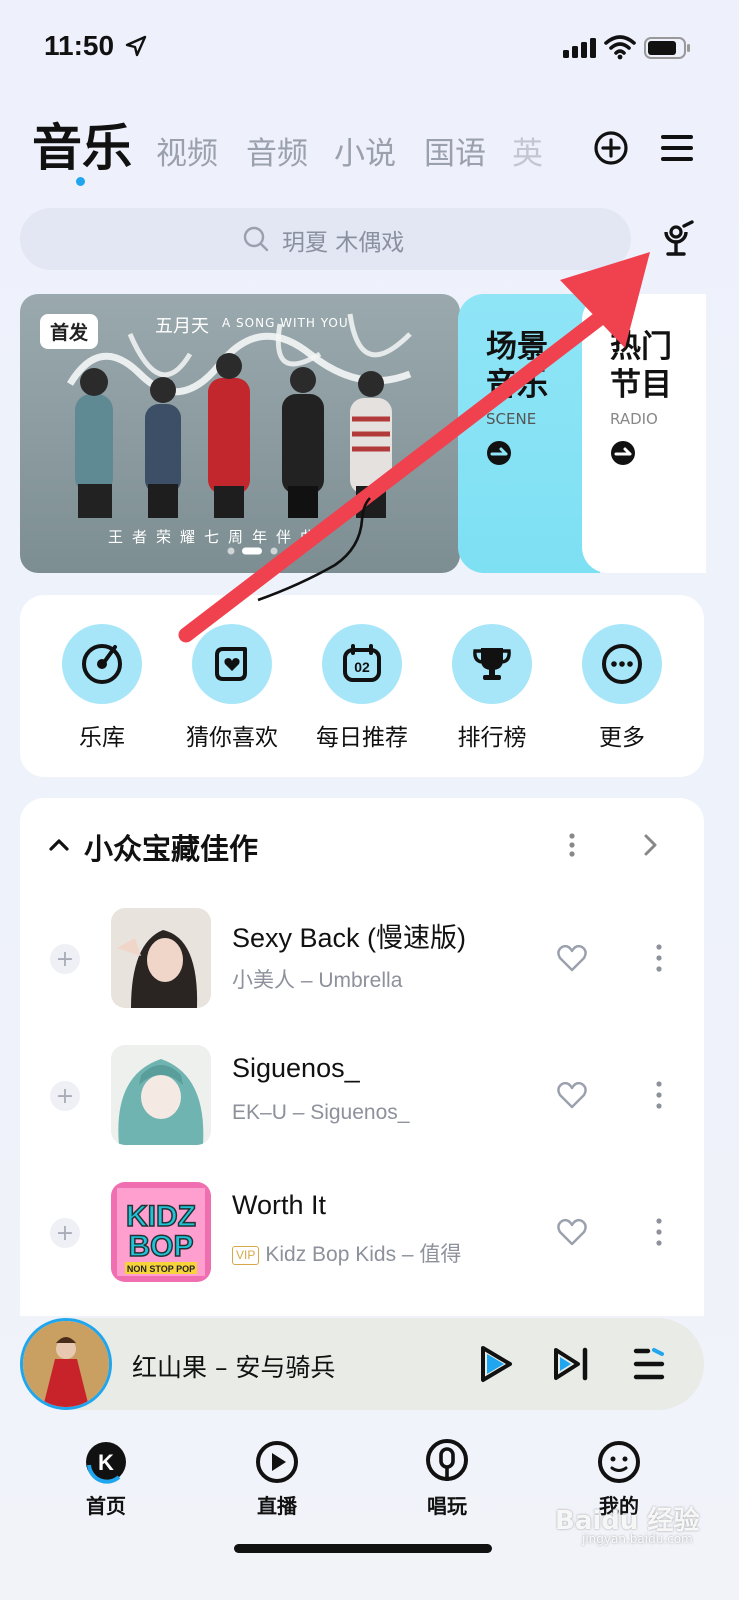 The height and width of the screenshot is (1600, 739). I want to click on section-title: 小众宝藏佳作, so click(171, 849).